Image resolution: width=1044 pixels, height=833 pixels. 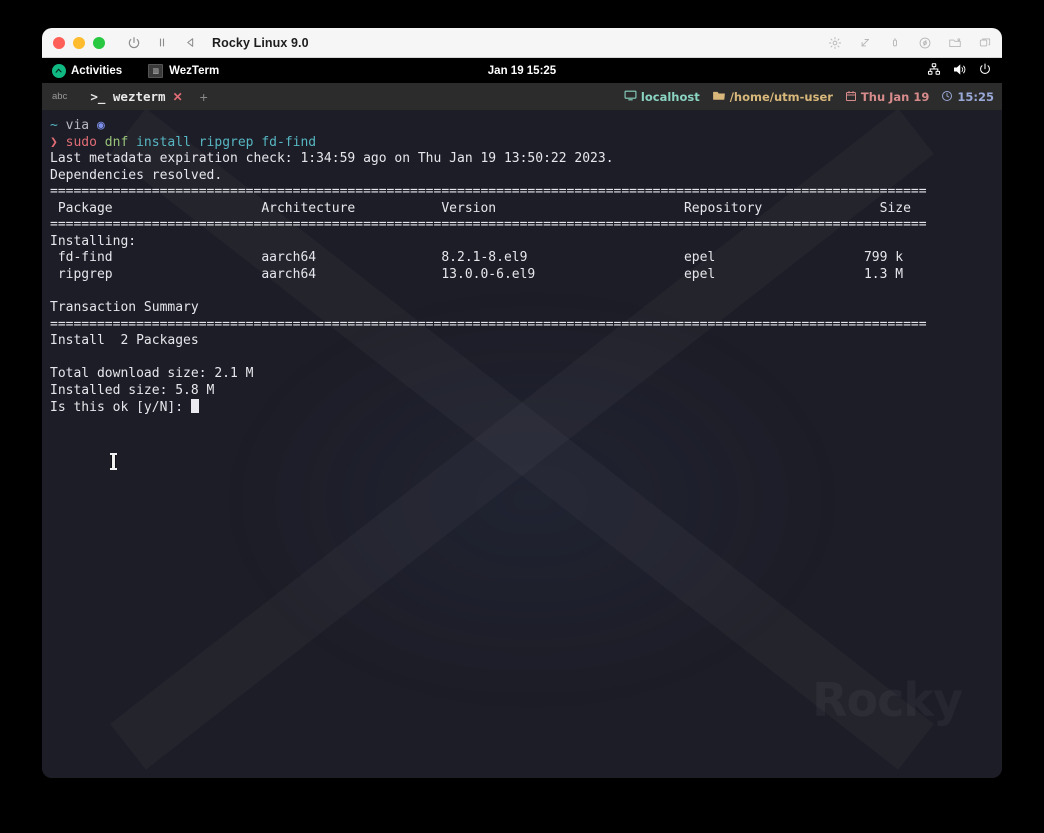 What do you see at coordinates (522, 391) in the screenshot?
I see `terminal-line-inst-size: Installed size: 5.8 M` at bounding box center [522, 391].